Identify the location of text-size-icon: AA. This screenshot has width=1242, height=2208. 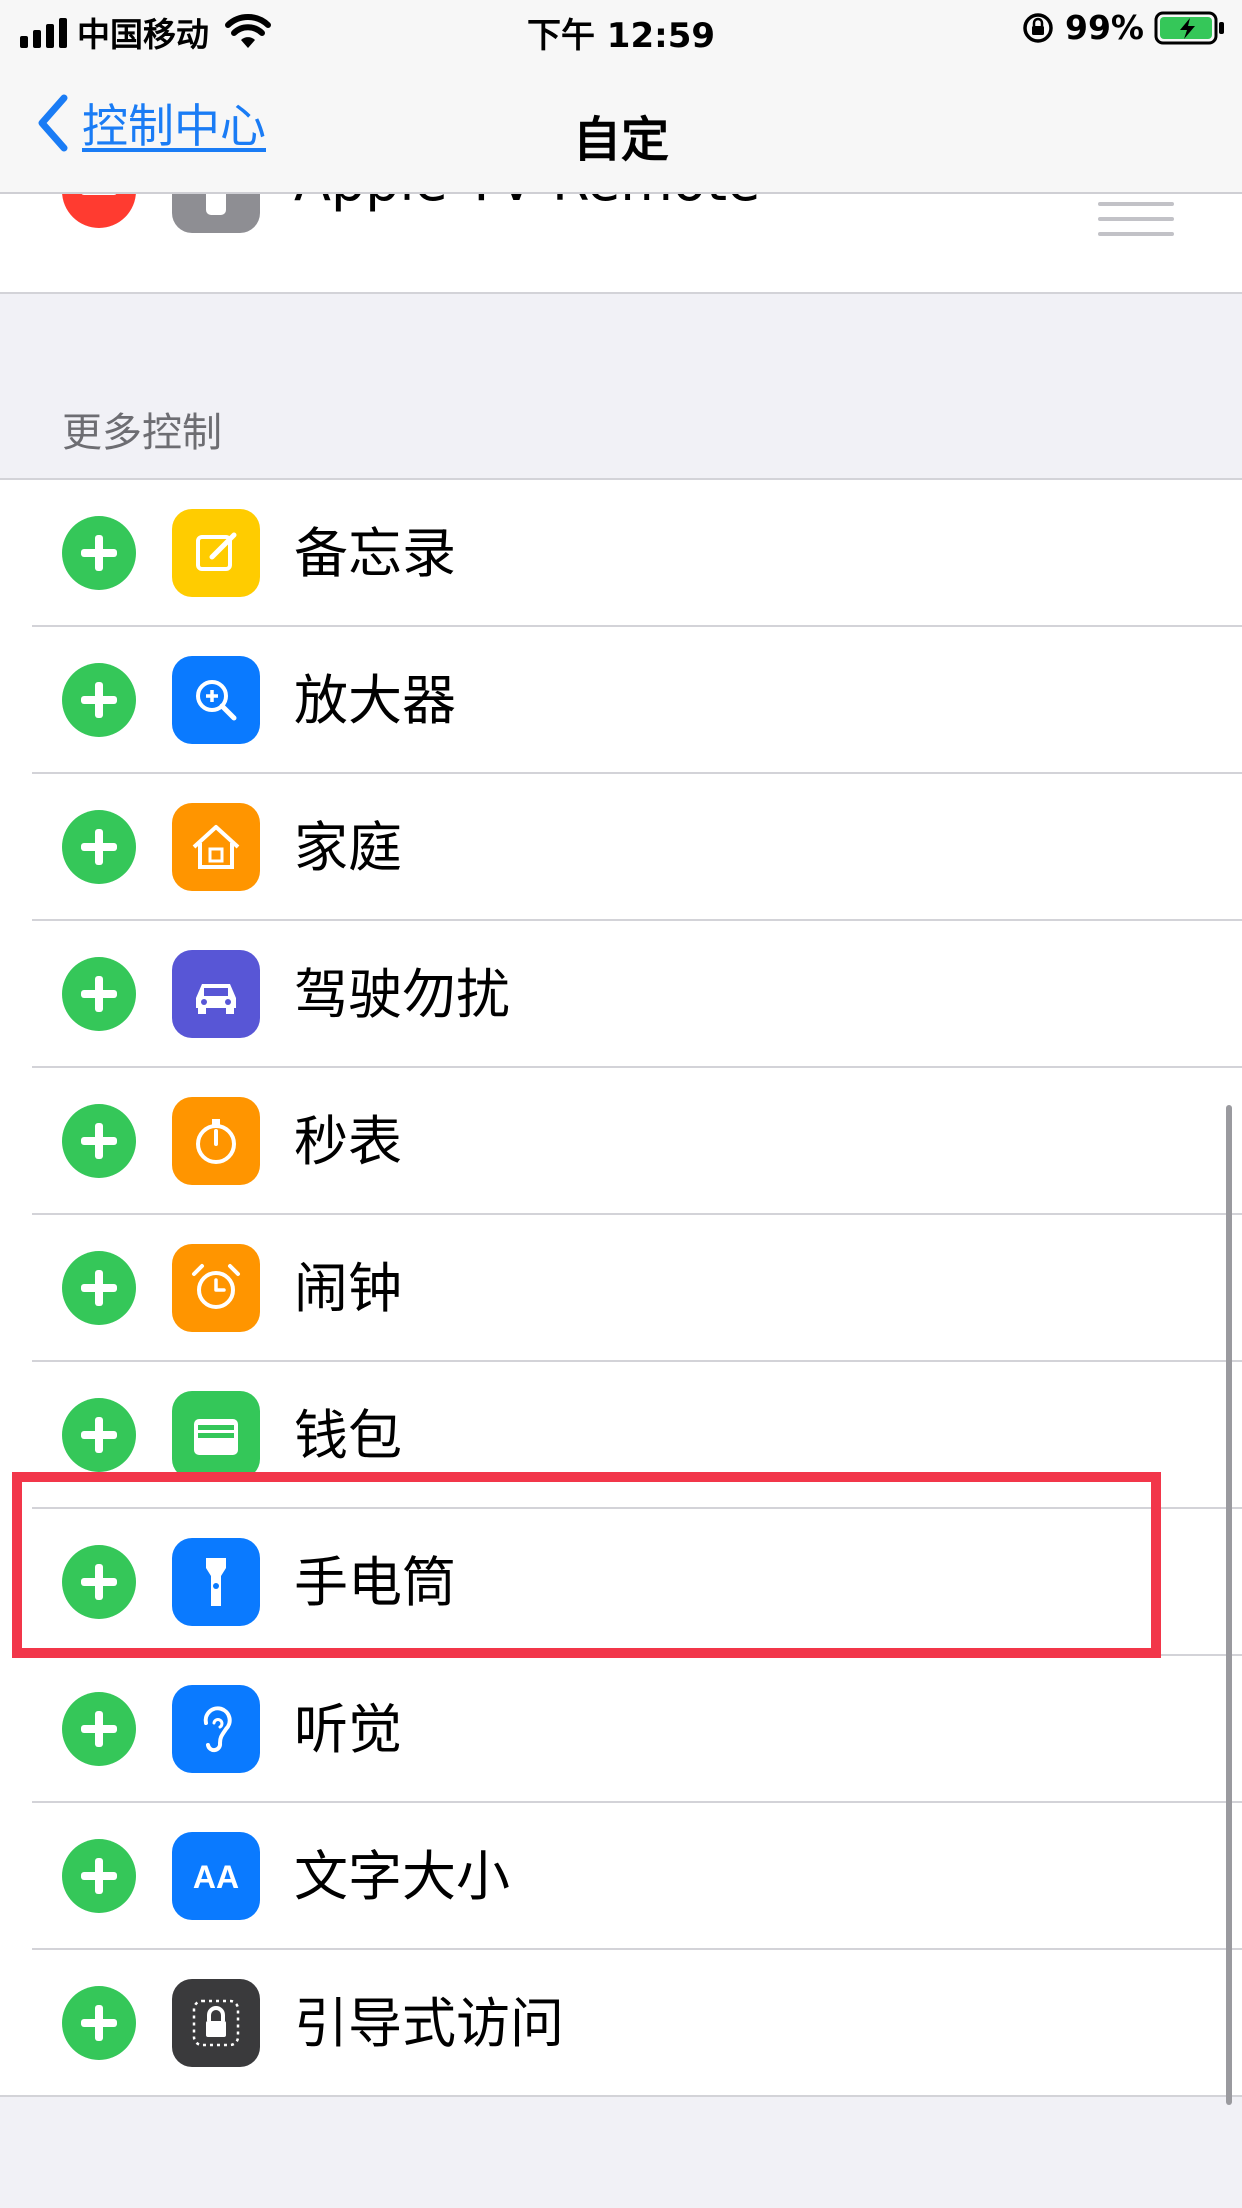
(216, 1876).